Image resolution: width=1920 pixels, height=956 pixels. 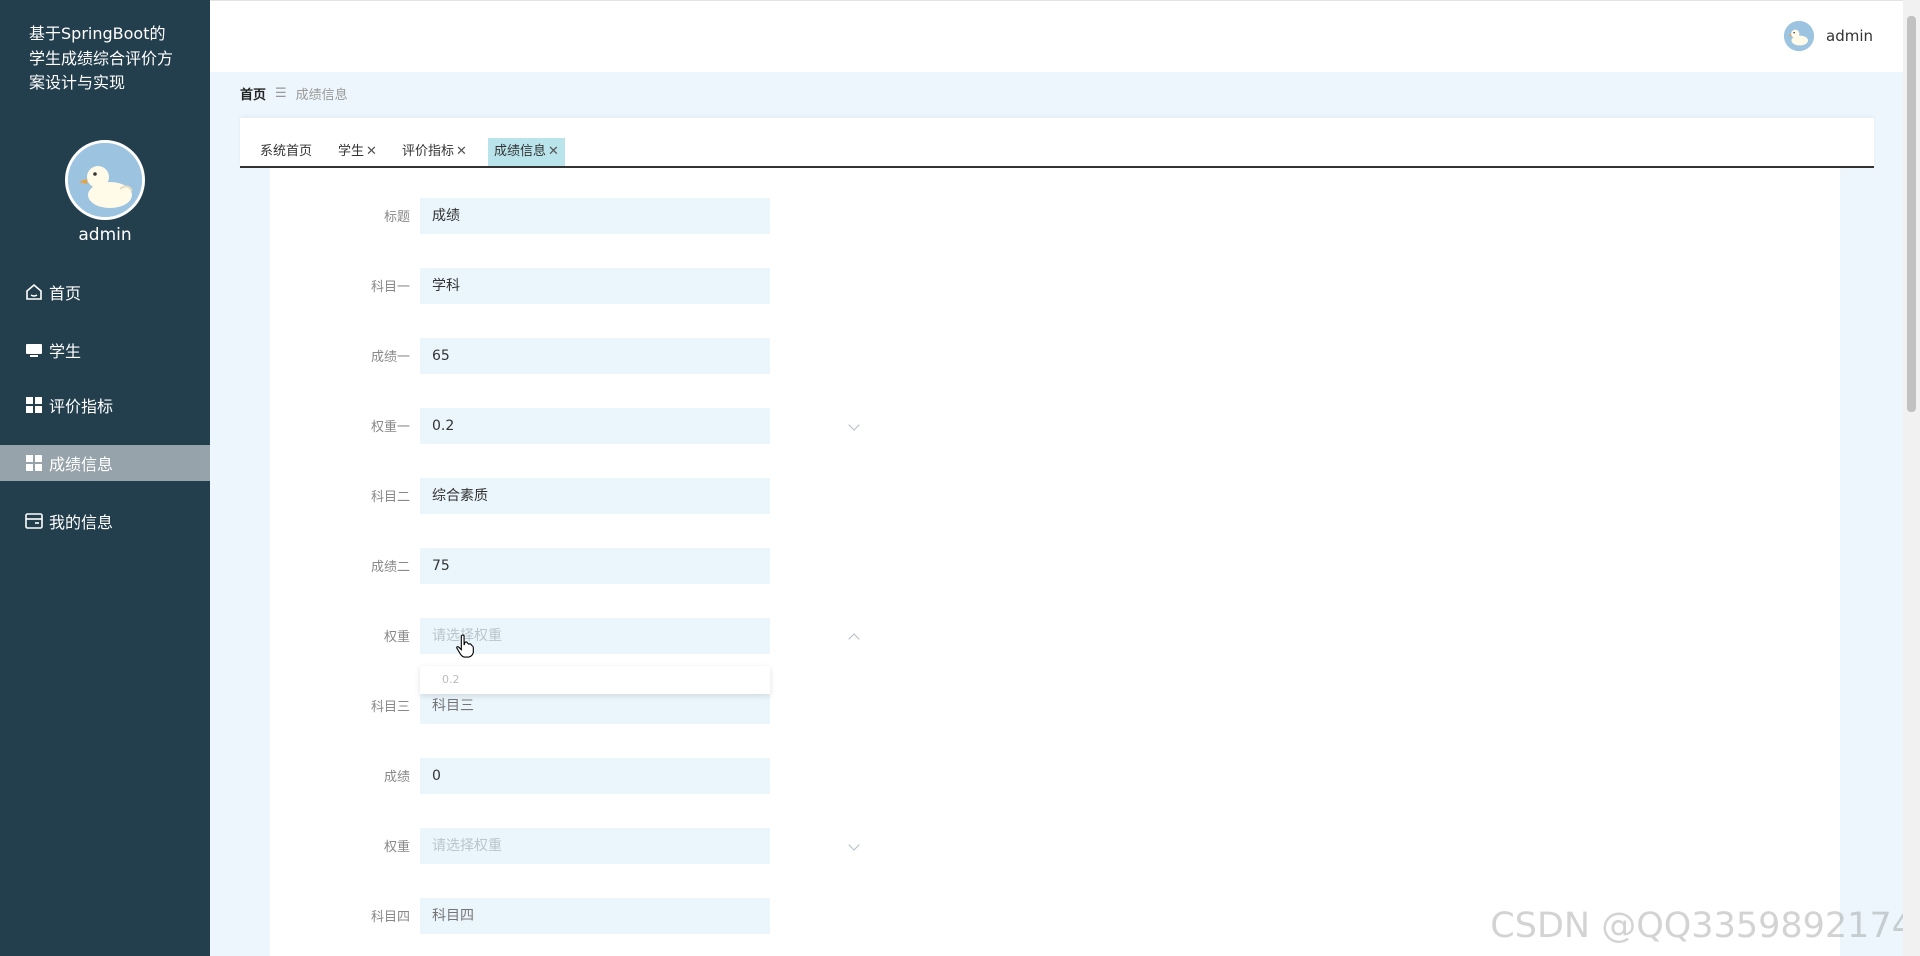 What do you see at coordinates (1056, 36) in the screenshot?
I see `top-header: admin` at bounding box center [1056, 36].